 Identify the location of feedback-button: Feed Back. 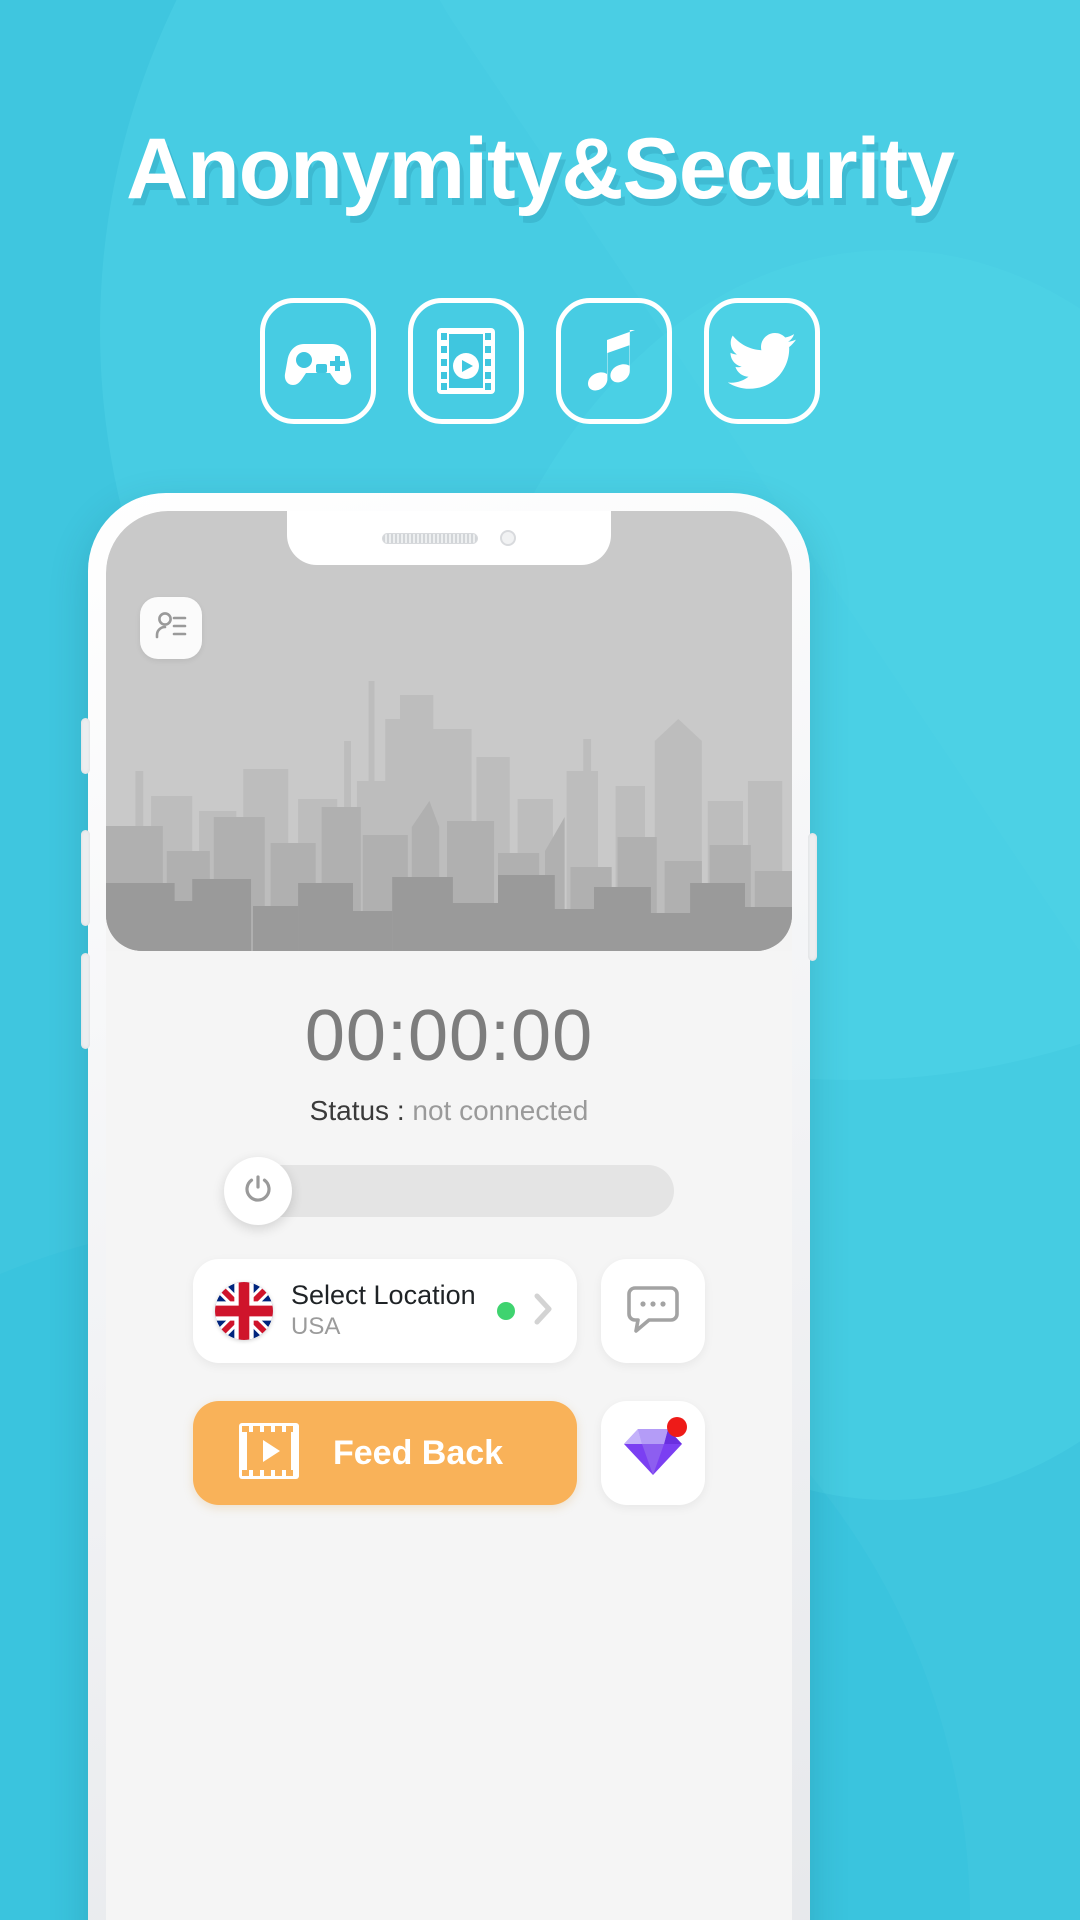
(385, 1453).